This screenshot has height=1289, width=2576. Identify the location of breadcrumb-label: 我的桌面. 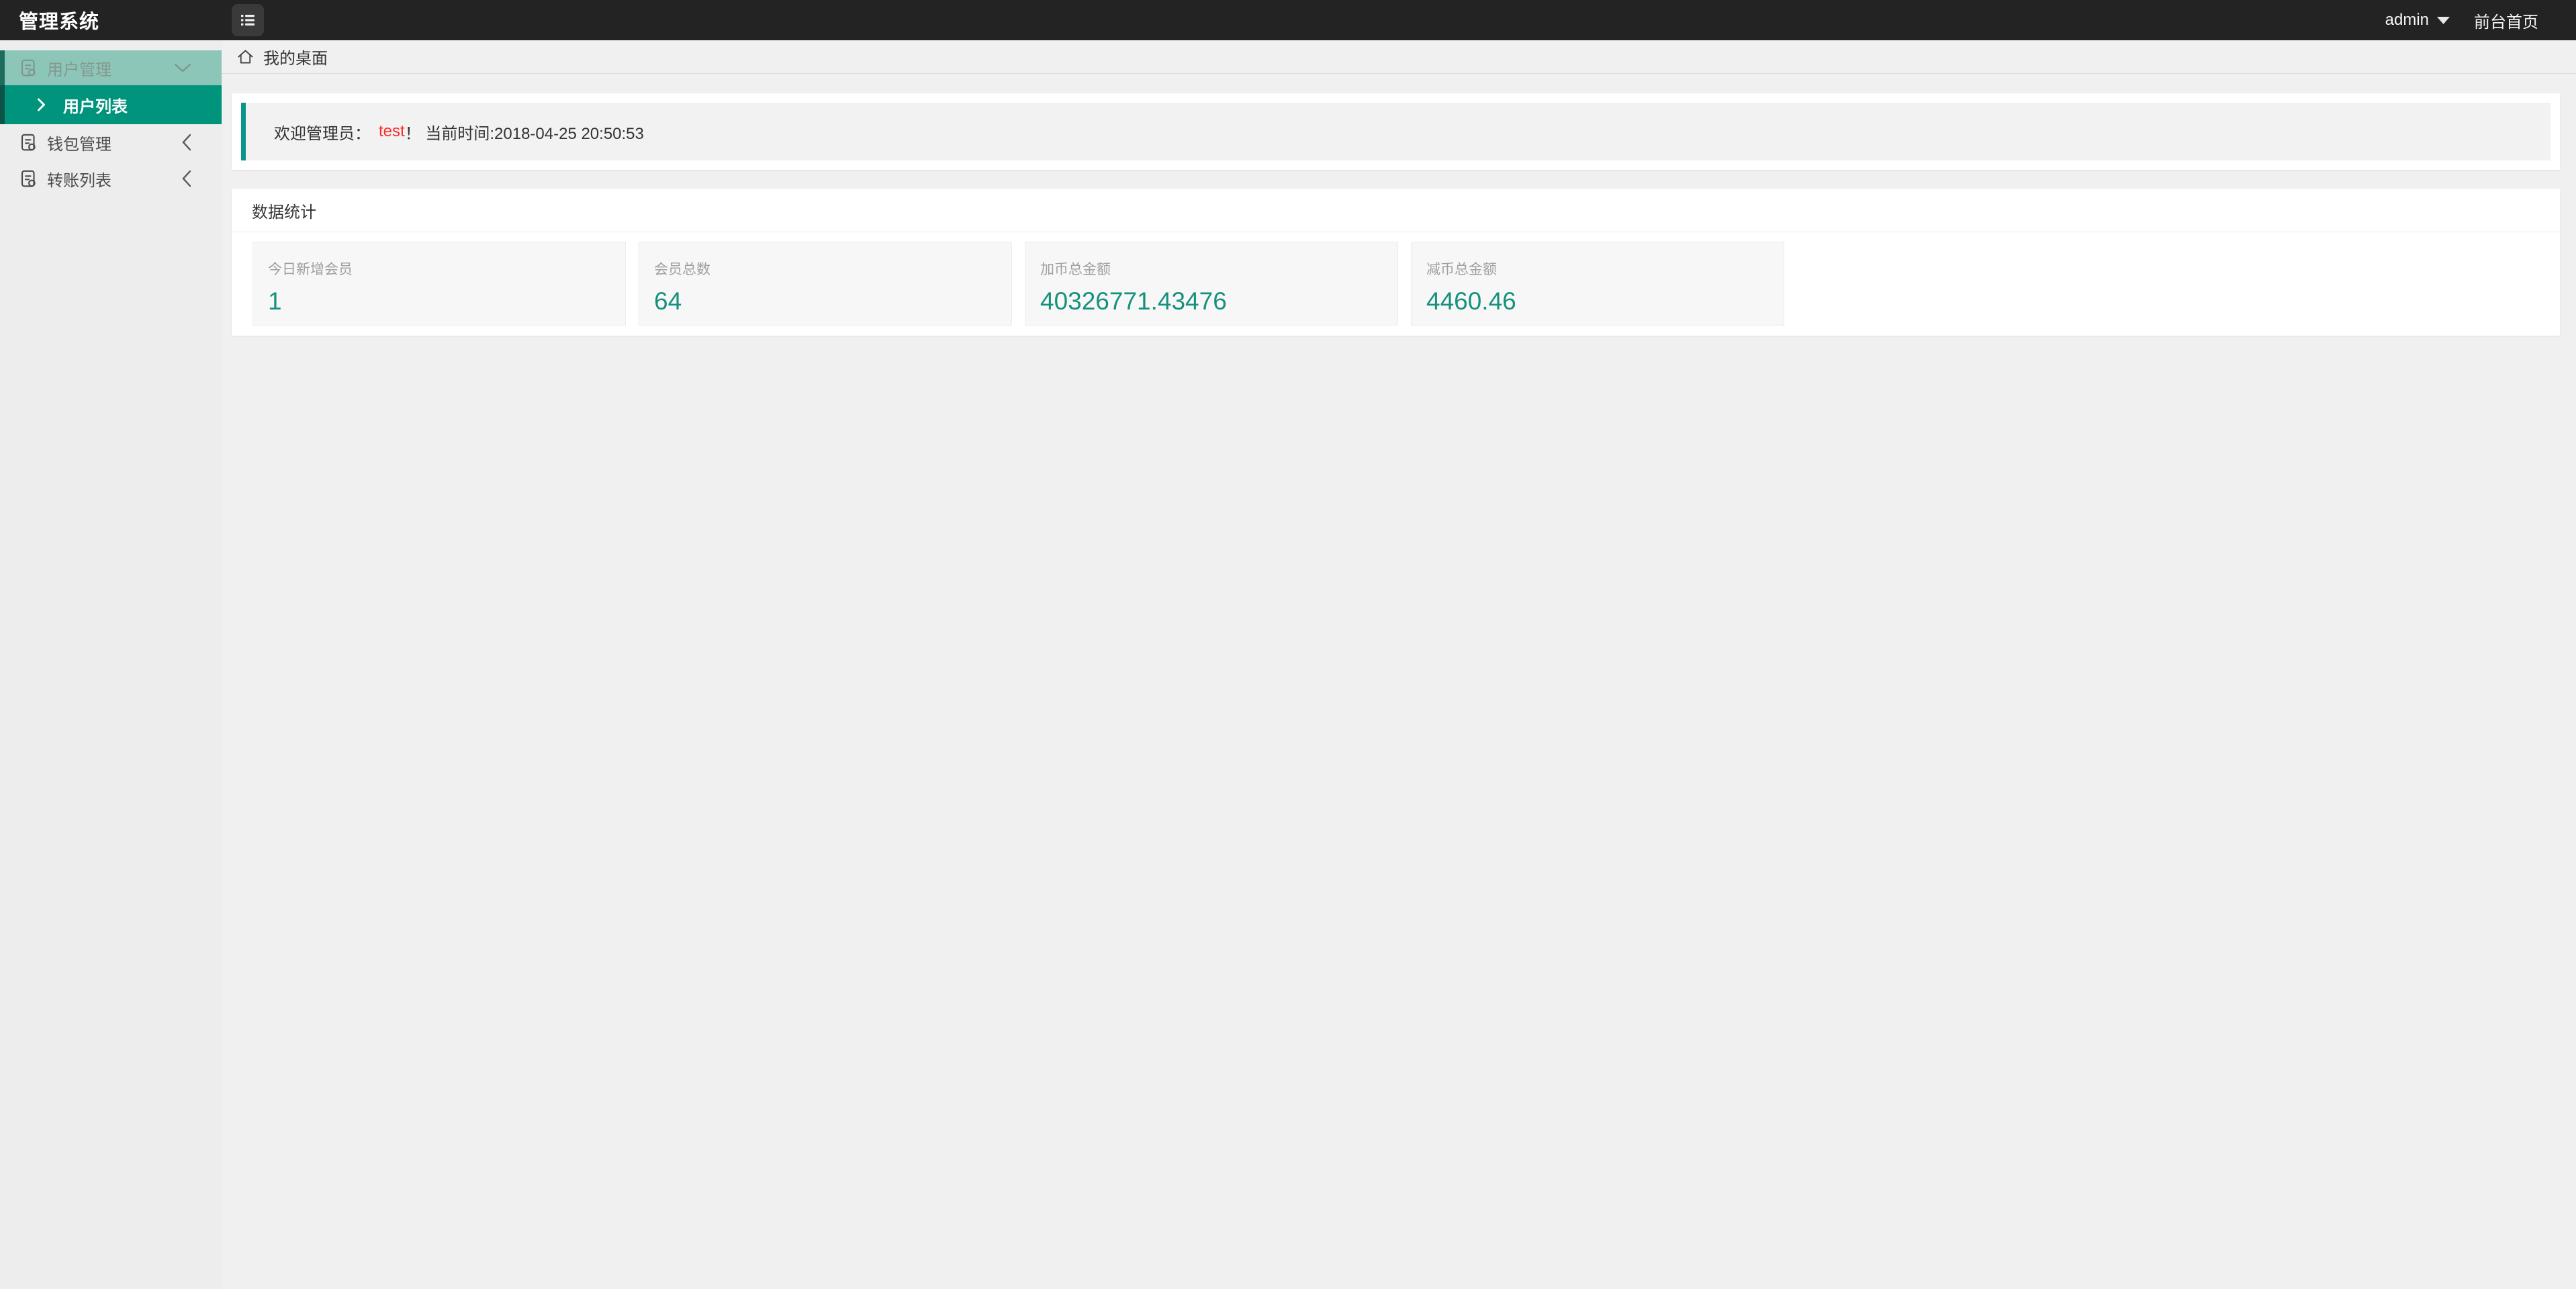
(295, 59).